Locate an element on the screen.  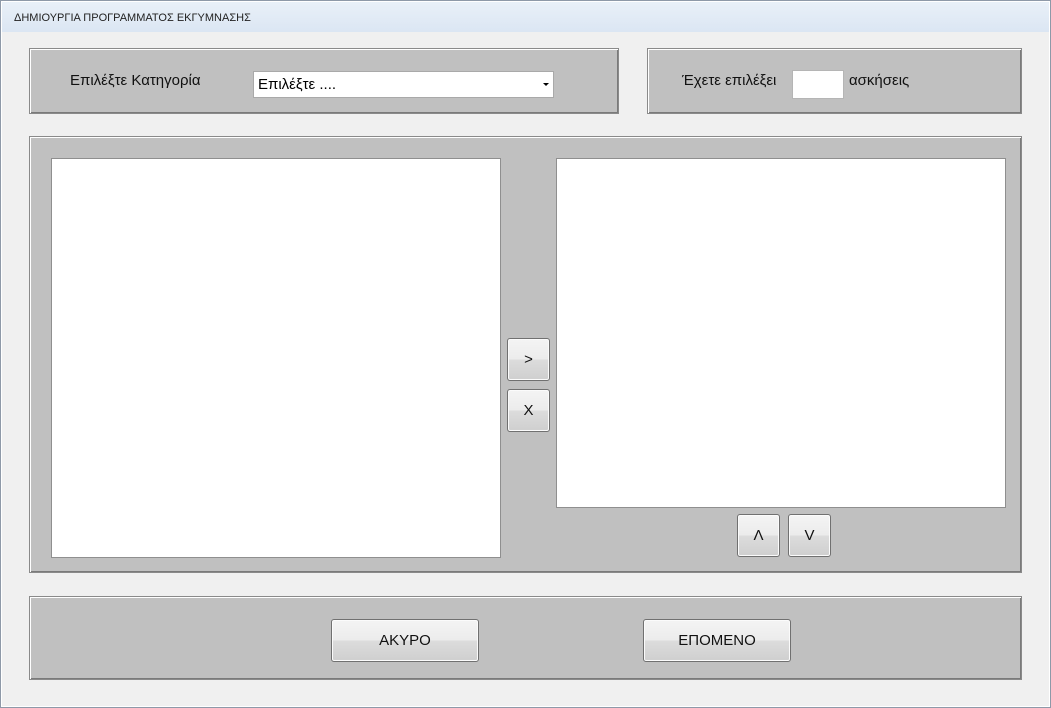
next-button: ΕΠΟΜΕΝΟ is located at coordinates (717, 640).